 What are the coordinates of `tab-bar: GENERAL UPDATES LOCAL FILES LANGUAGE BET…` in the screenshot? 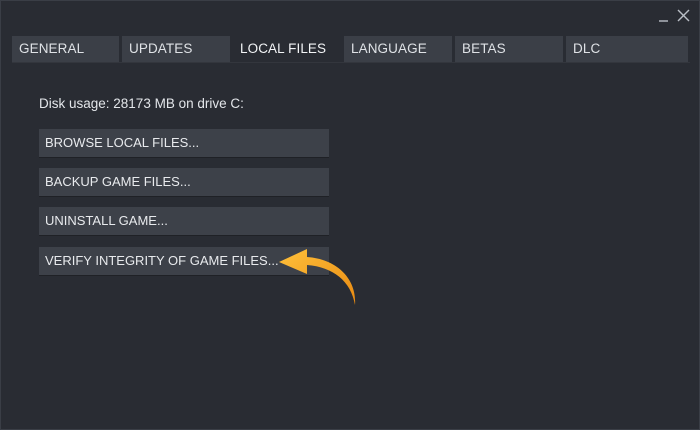 It's located at (351, 51).